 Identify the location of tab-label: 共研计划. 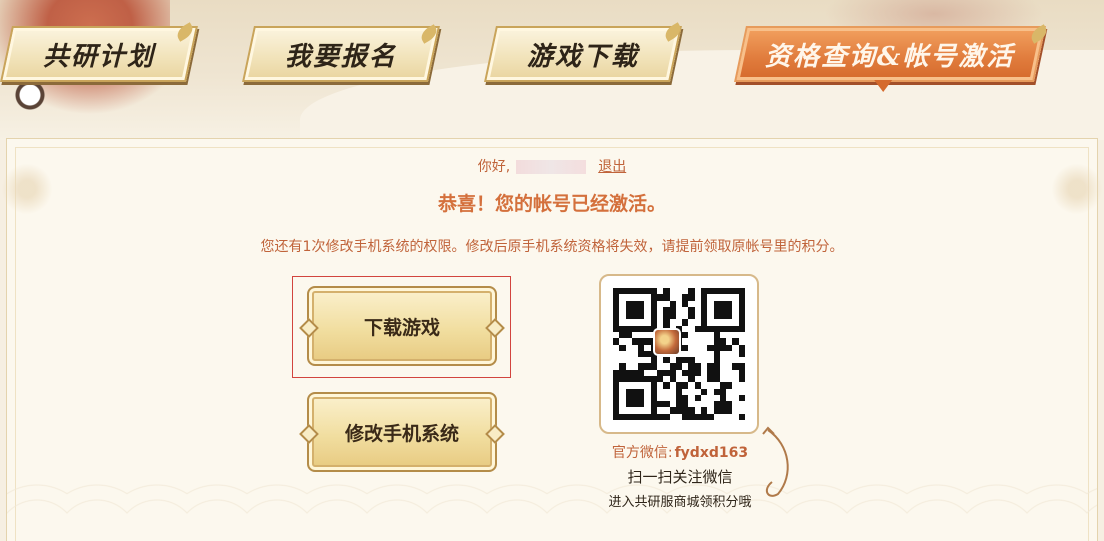
(98, 56).